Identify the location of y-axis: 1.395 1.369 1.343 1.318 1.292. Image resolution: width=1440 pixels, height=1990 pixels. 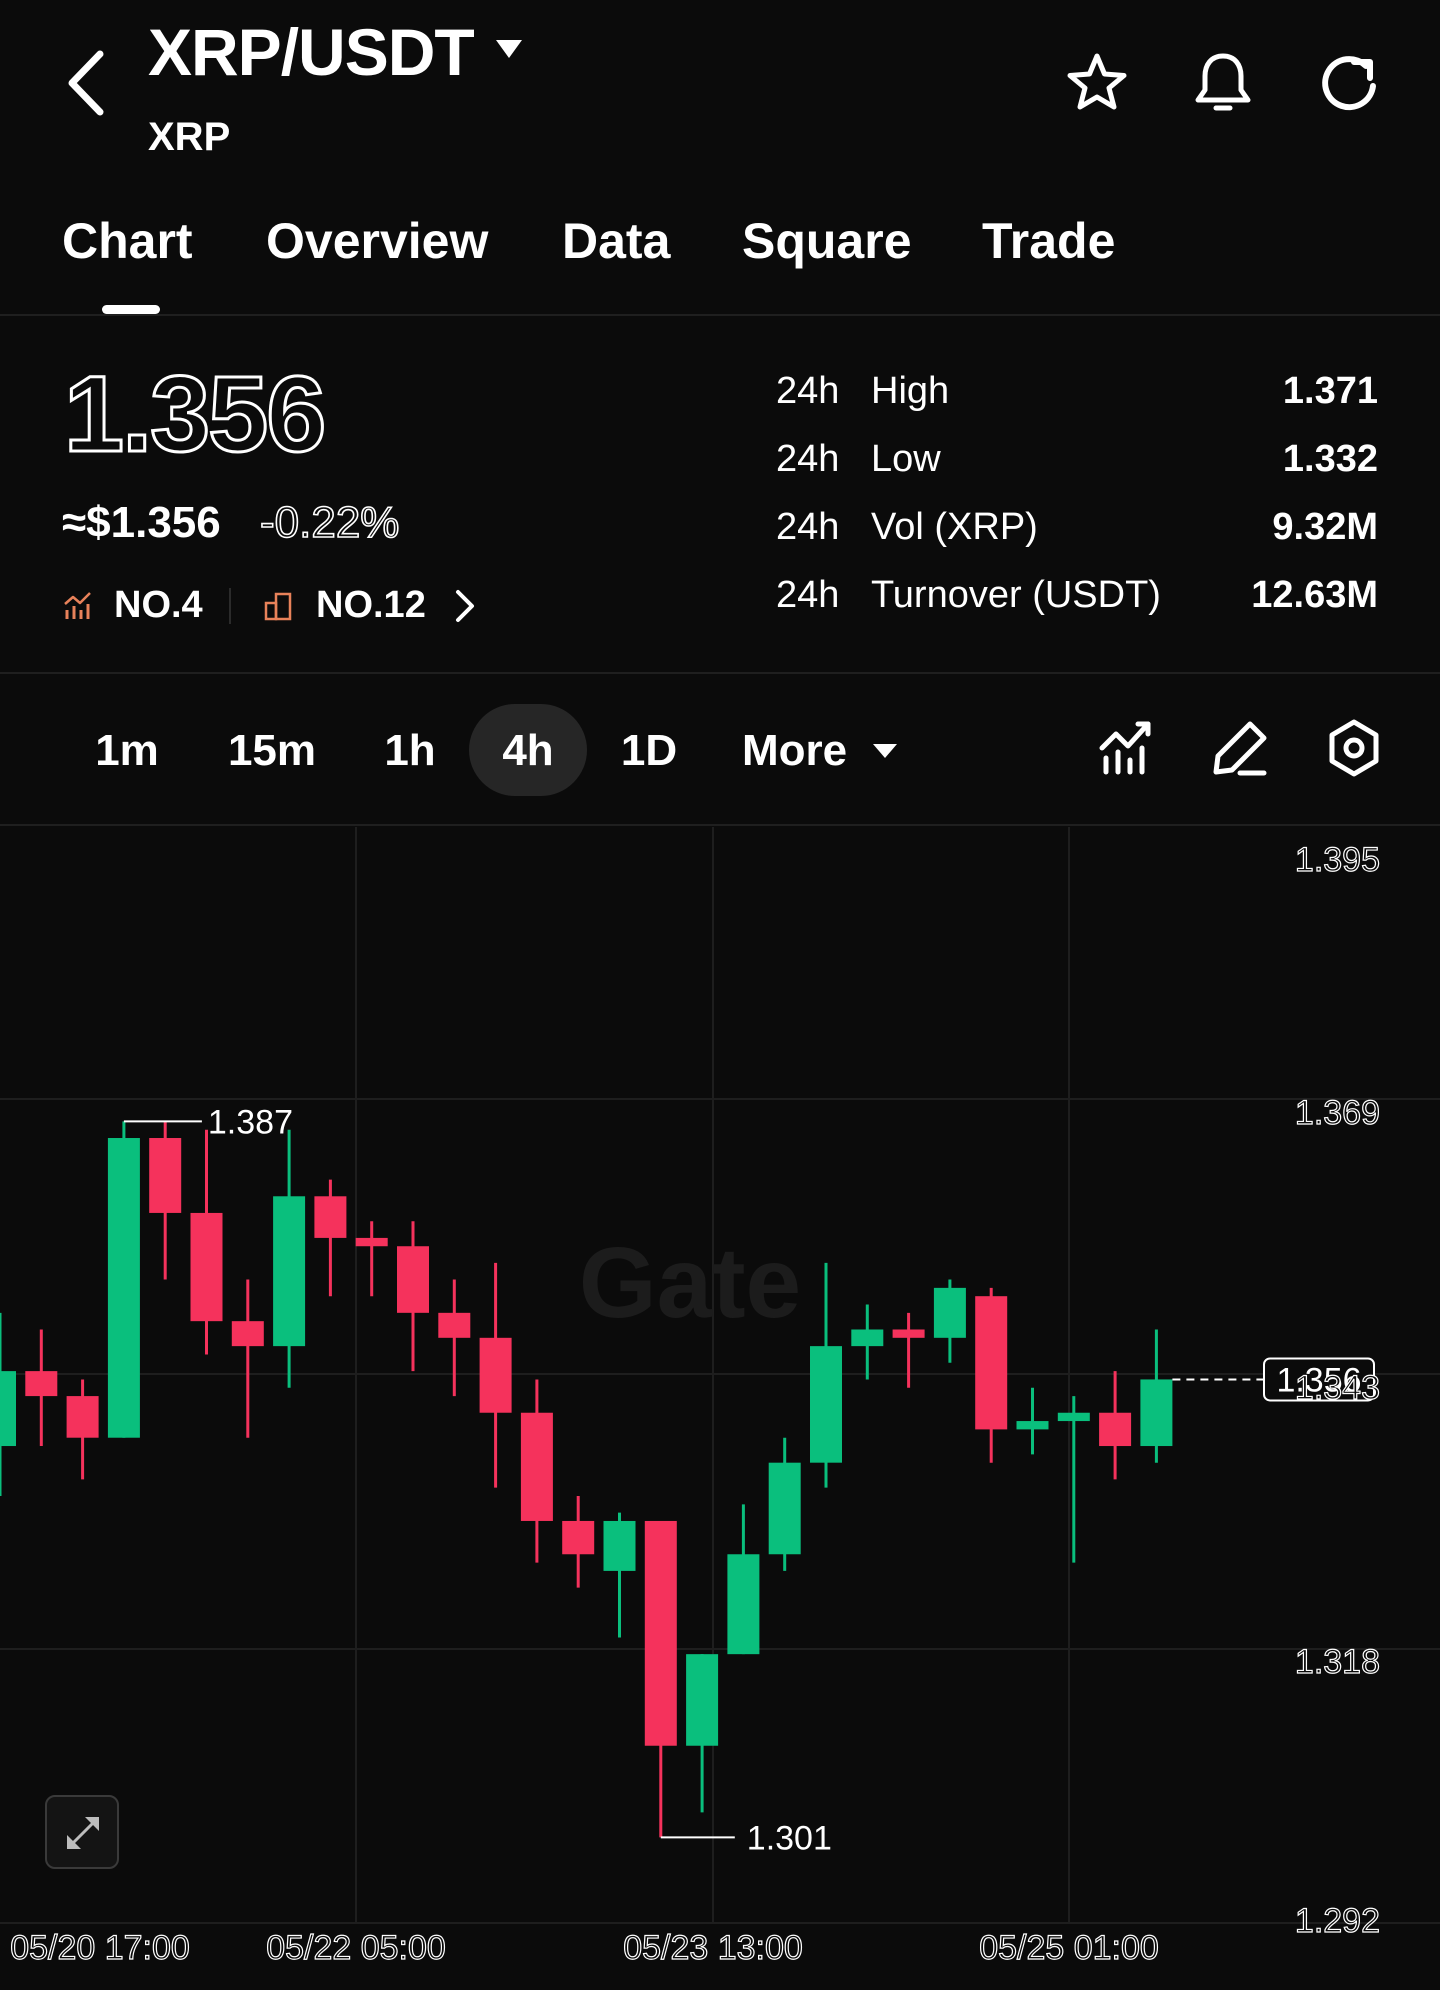
(1337, 1390).